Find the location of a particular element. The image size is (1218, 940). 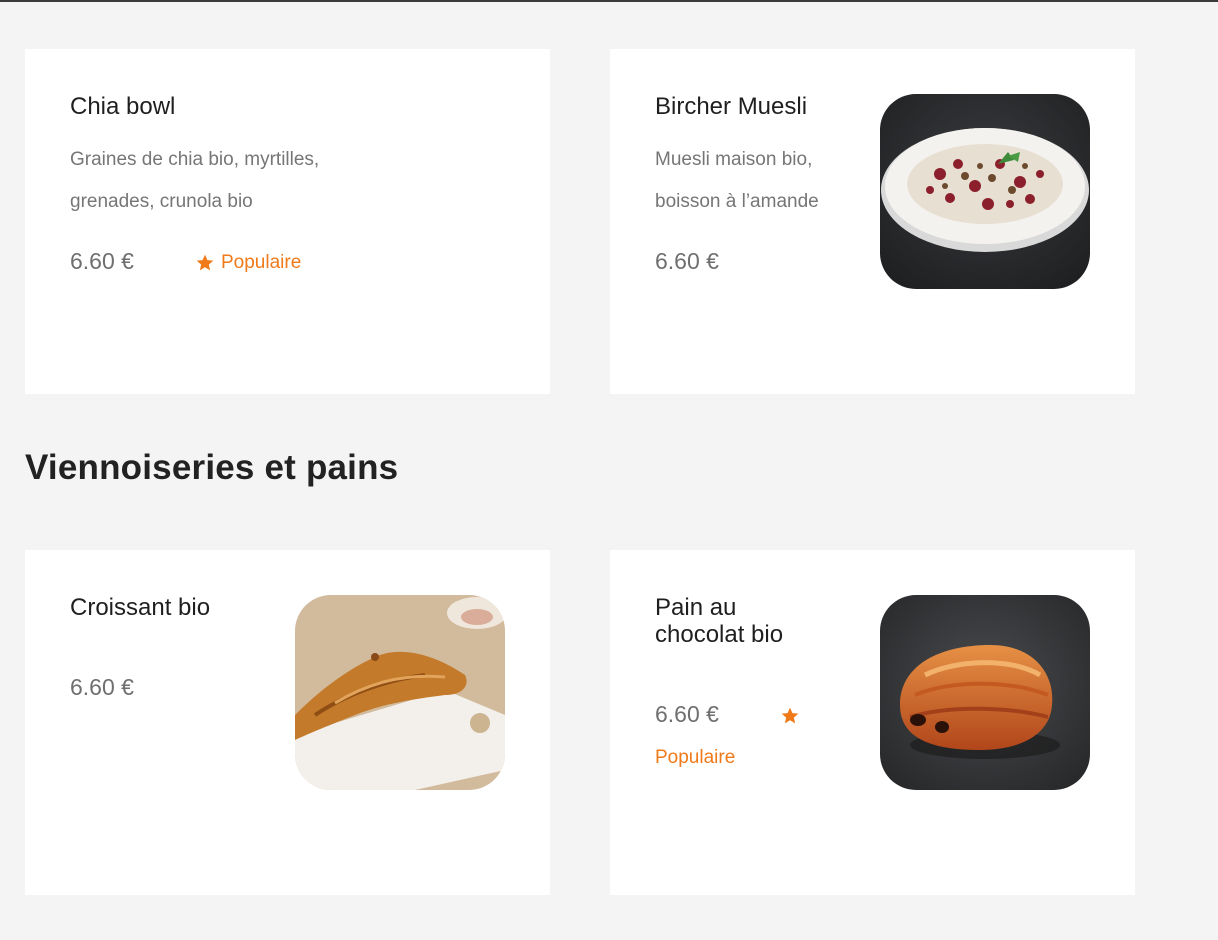

muesli-bowl-image is located at coordinates (985, 191).